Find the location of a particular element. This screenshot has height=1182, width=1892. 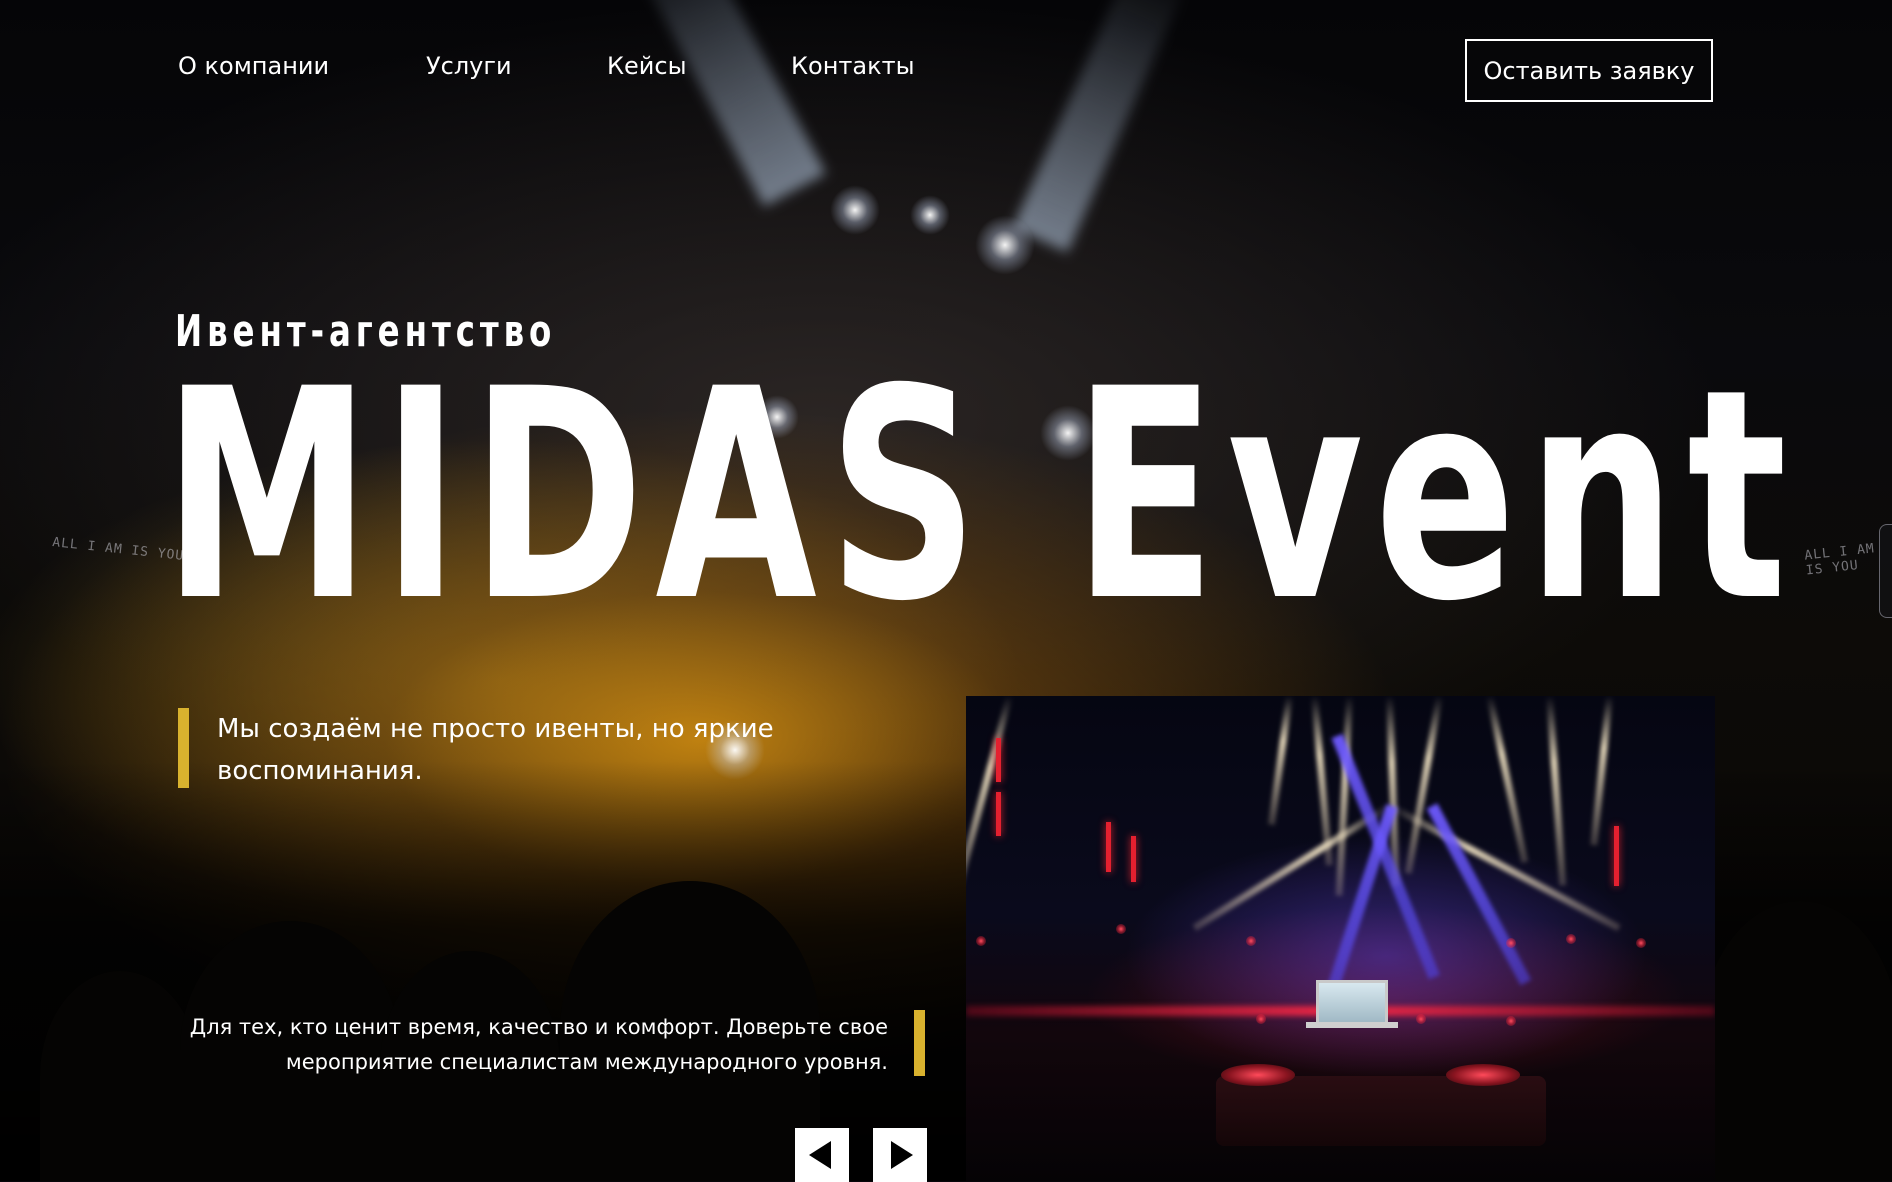

nav-item-cases: Кейсы is located at coordinates (647, 66).